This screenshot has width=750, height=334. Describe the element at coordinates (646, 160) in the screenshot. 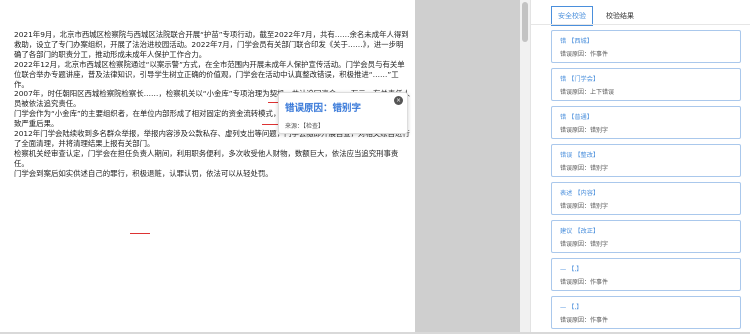

I see `result-card: 错误 【整改】错误原因：错别字` at that location.